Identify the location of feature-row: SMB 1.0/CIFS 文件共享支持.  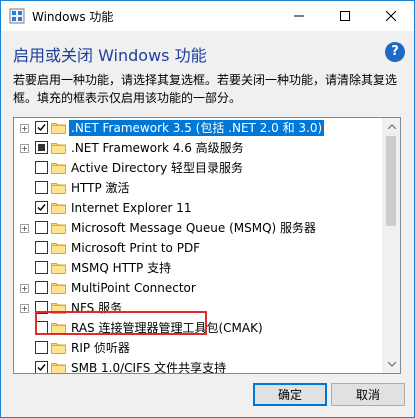
(199, 366).